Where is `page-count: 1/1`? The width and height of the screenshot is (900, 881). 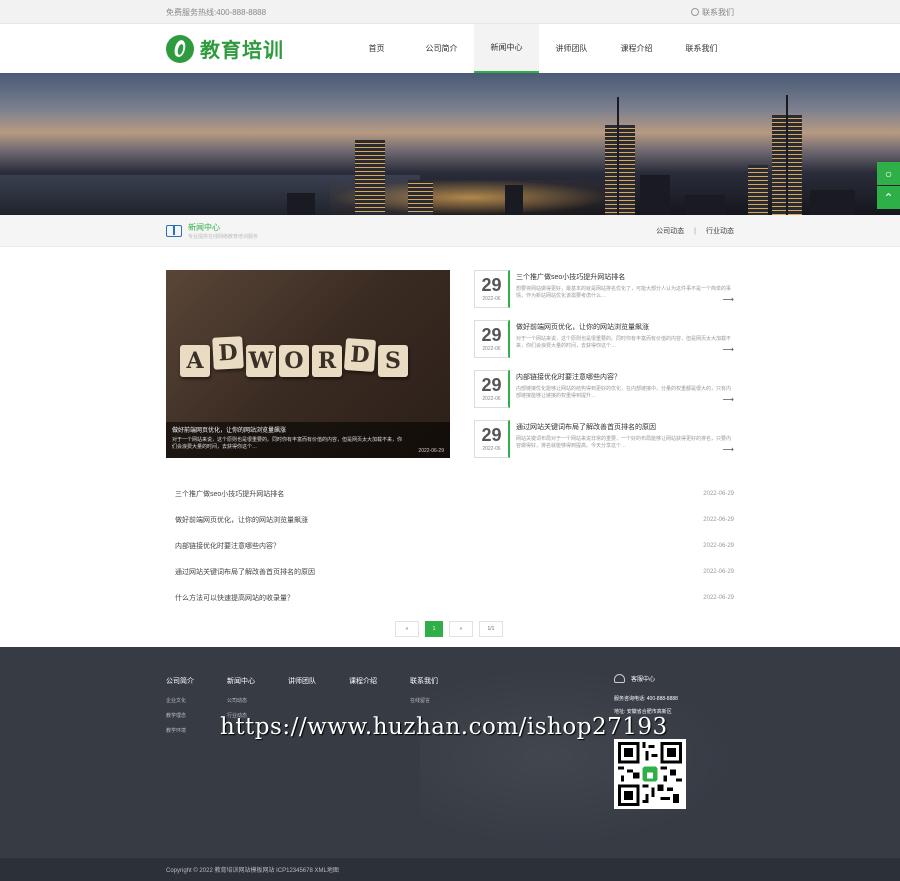 page-count: 1/1 is located at coordinates (491, 629).